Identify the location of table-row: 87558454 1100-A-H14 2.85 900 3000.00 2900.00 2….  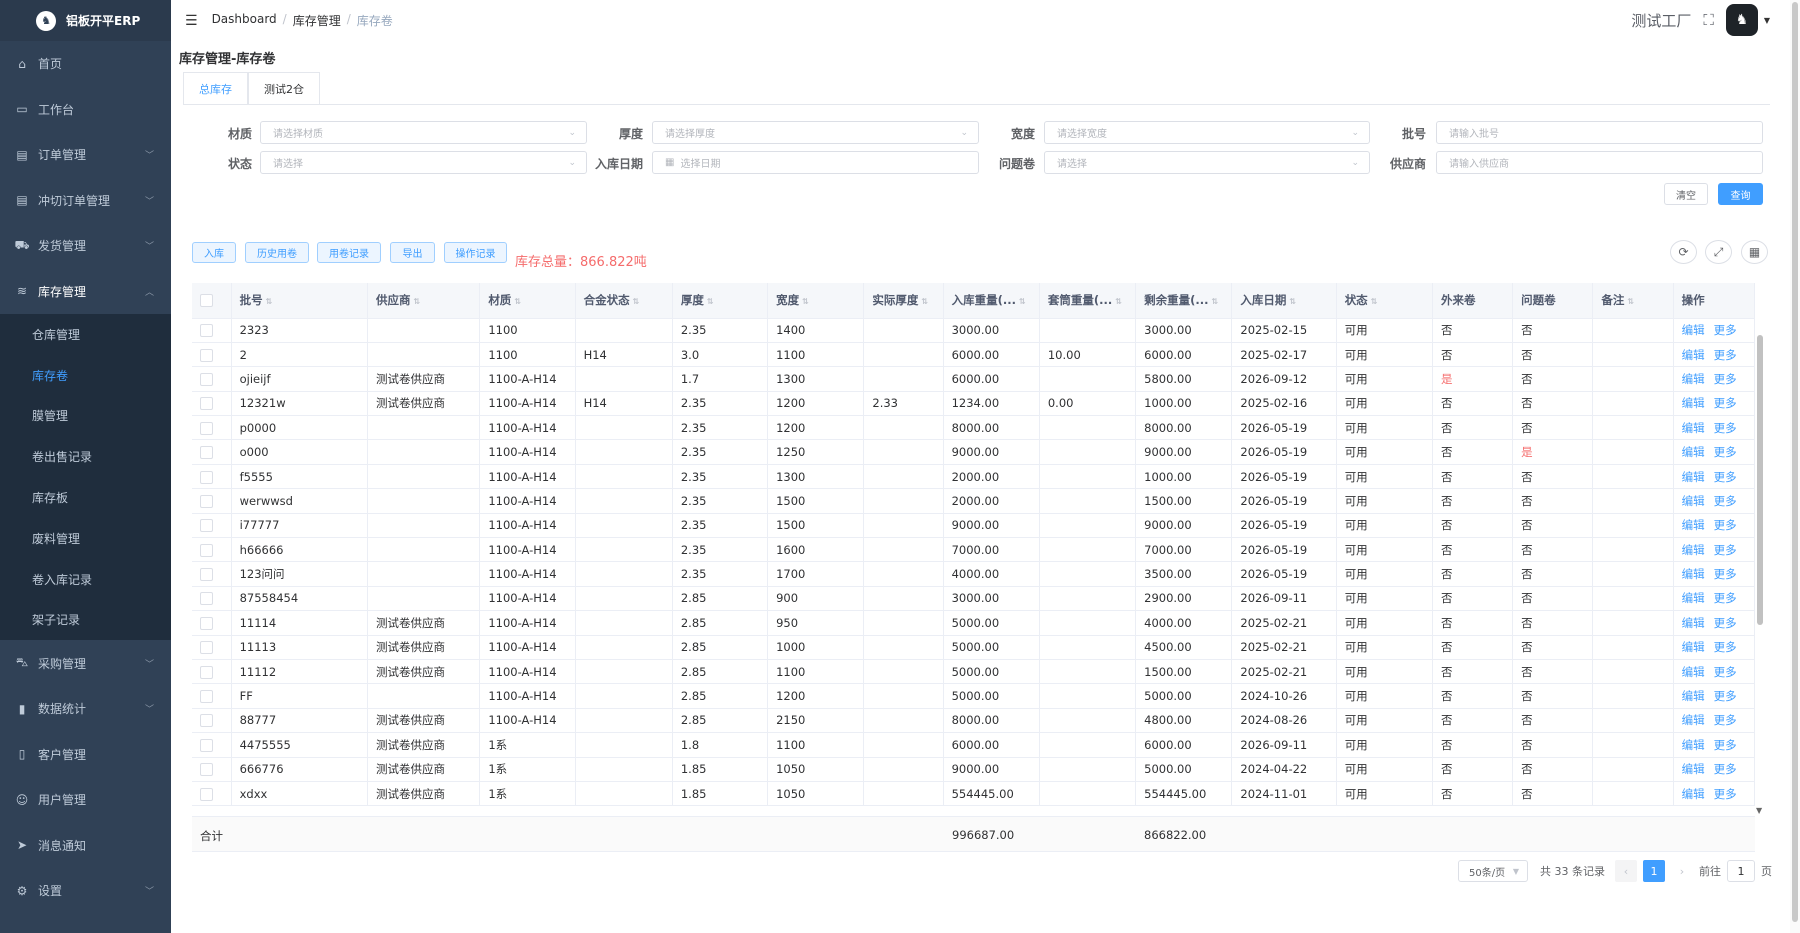
(974, 599).